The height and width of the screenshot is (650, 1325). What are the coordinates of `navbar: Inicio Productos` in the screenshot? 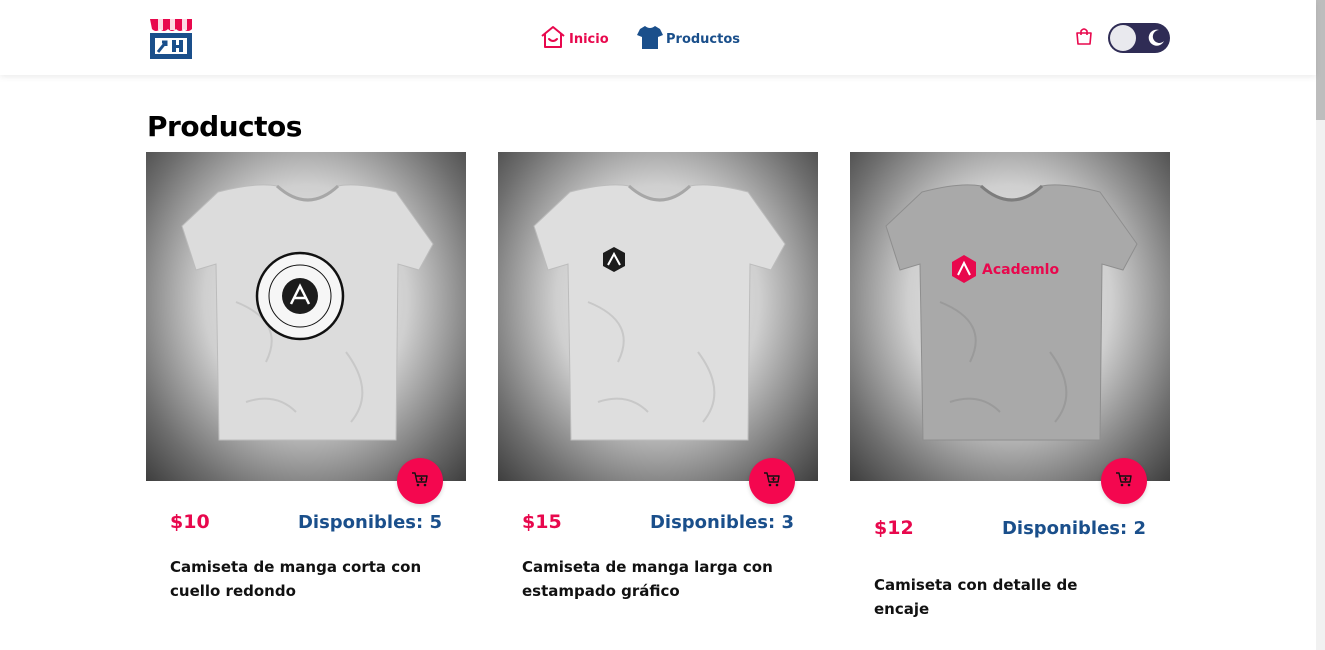 It's located at (658, 37).